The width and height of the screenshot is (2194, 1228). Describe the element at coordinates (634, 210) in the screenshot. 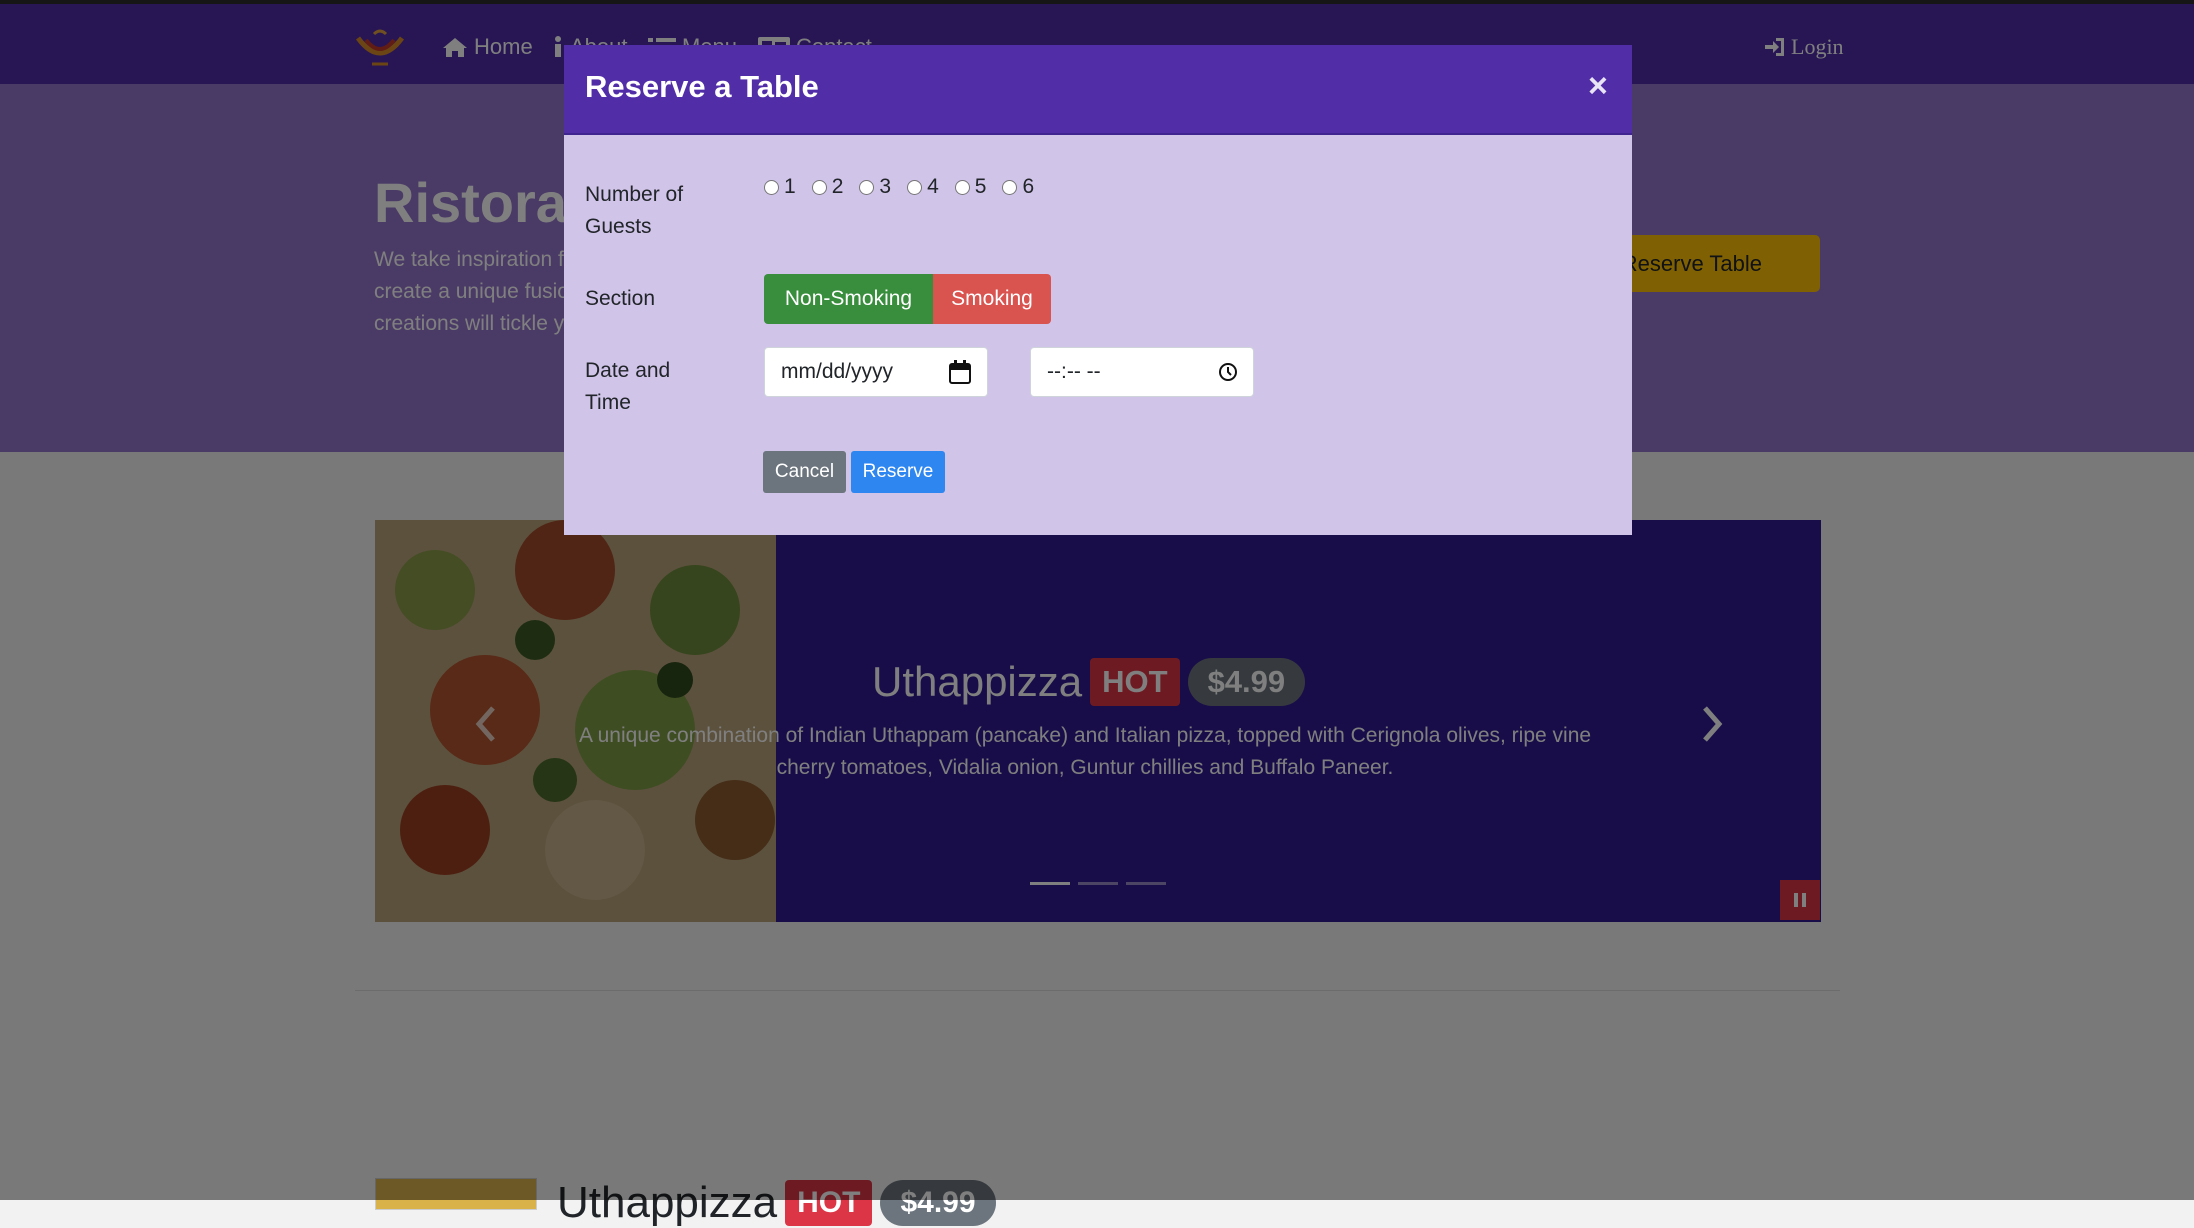

I see `guests-label: Number of Guests` at that location.